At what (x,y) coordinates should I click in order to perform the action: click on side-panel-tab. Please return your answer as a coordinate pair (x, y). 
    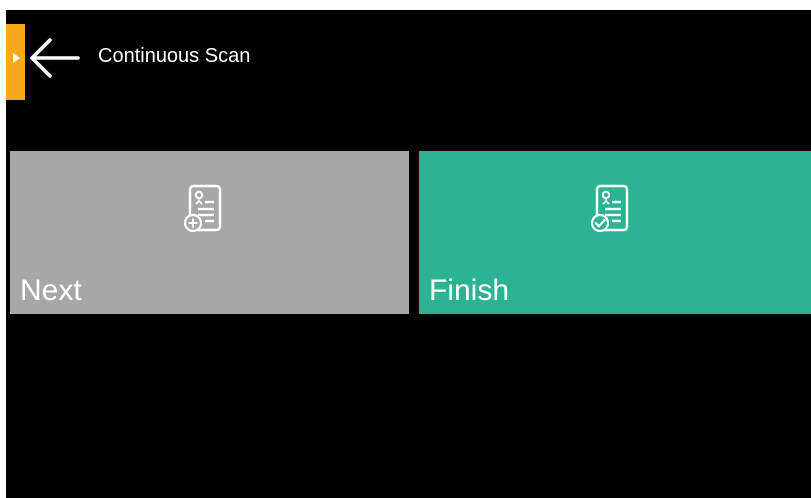
    Looking at the image, I should click on (16, 62).